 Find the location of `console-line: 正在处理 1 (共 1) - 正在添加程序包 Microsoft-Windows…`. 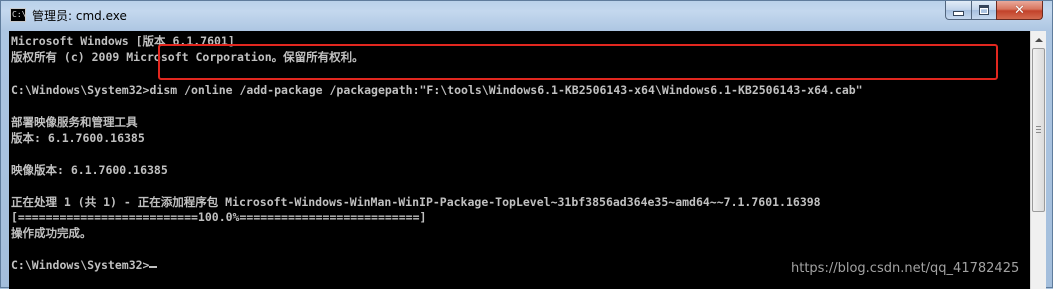

console-line: 正在处理 1 (共 1) - 正在添加程序包 Microsoft-Windows… is located at coordinates (416, 202).